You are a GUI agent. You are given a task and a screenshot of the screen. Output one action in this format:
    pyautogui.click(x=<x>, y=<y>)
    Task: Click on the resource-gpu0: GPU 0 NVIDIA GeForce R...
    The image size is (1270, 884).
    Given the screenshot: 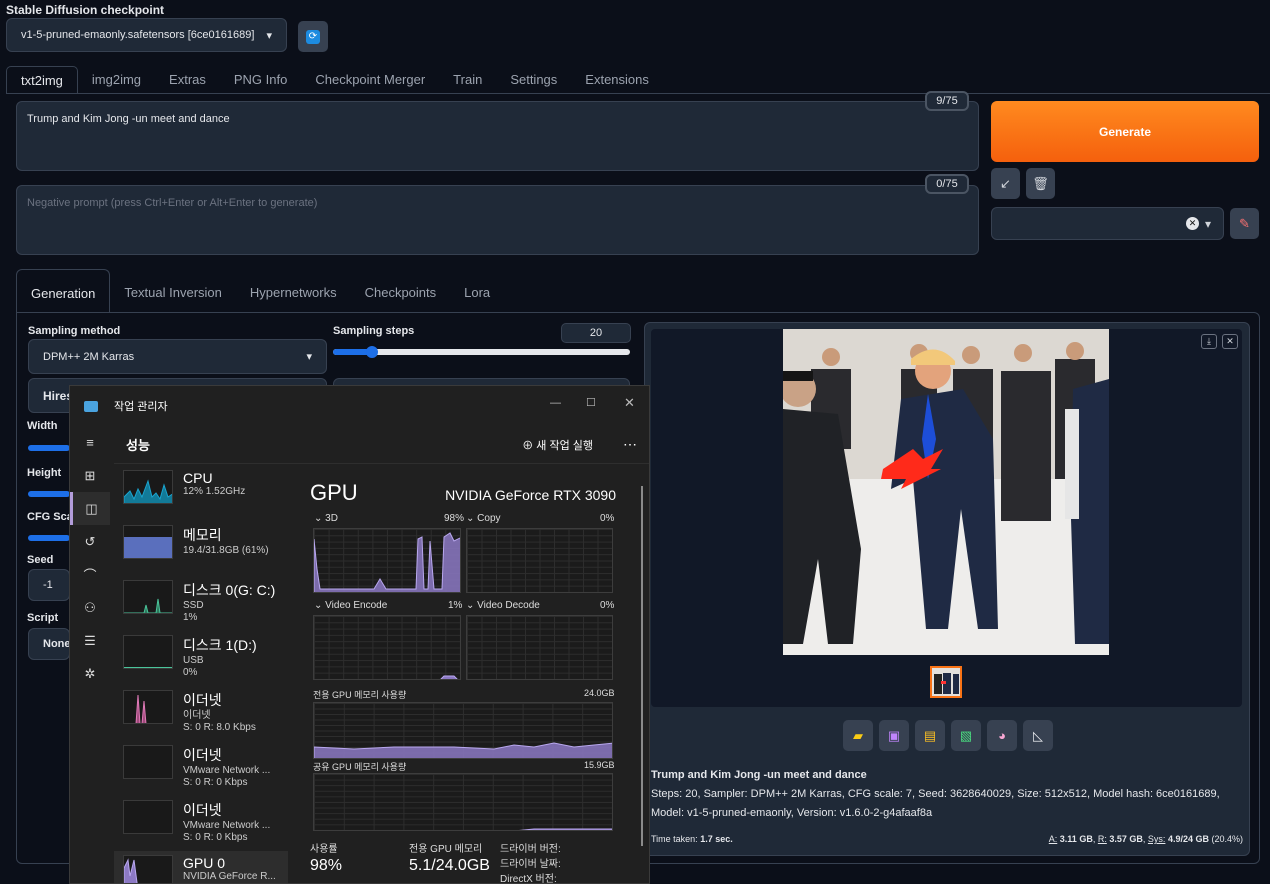 What is the action you would take?
    pyautogui.click(x=201, y=867)
    